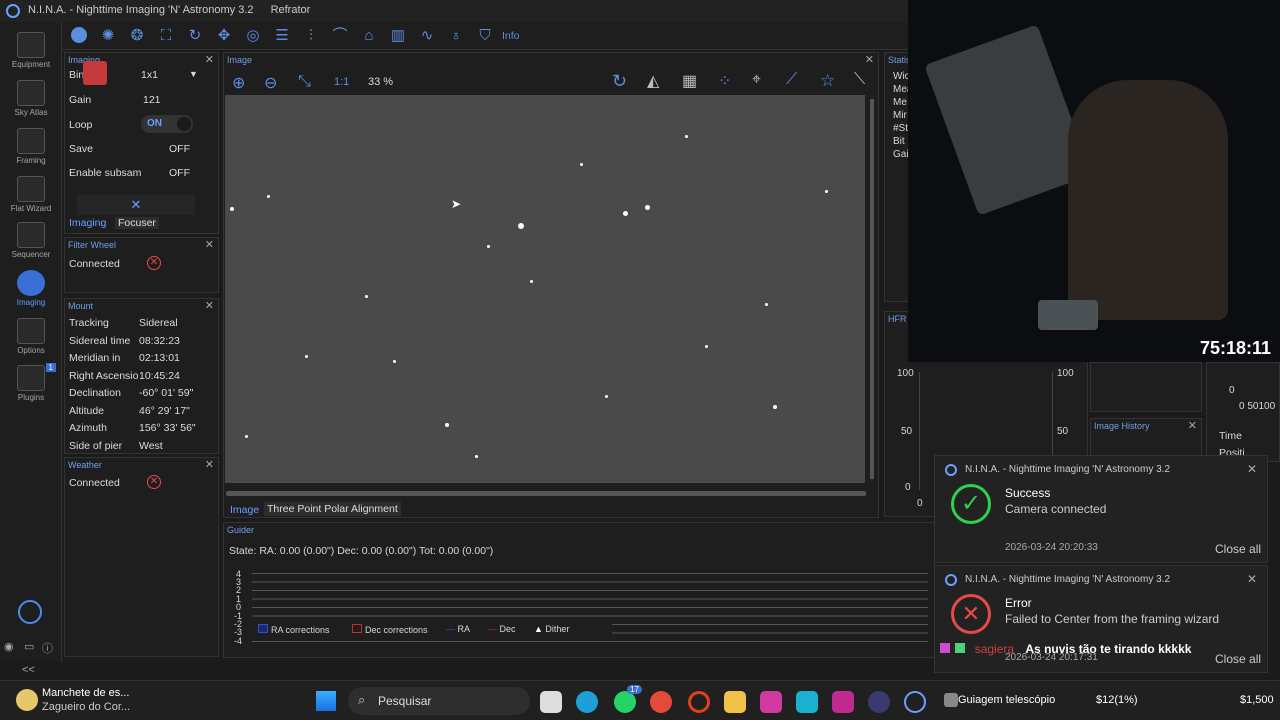 This screenshot has height=720, width=1280. I want to click on eye-icon: ◉, so click(9, 646).